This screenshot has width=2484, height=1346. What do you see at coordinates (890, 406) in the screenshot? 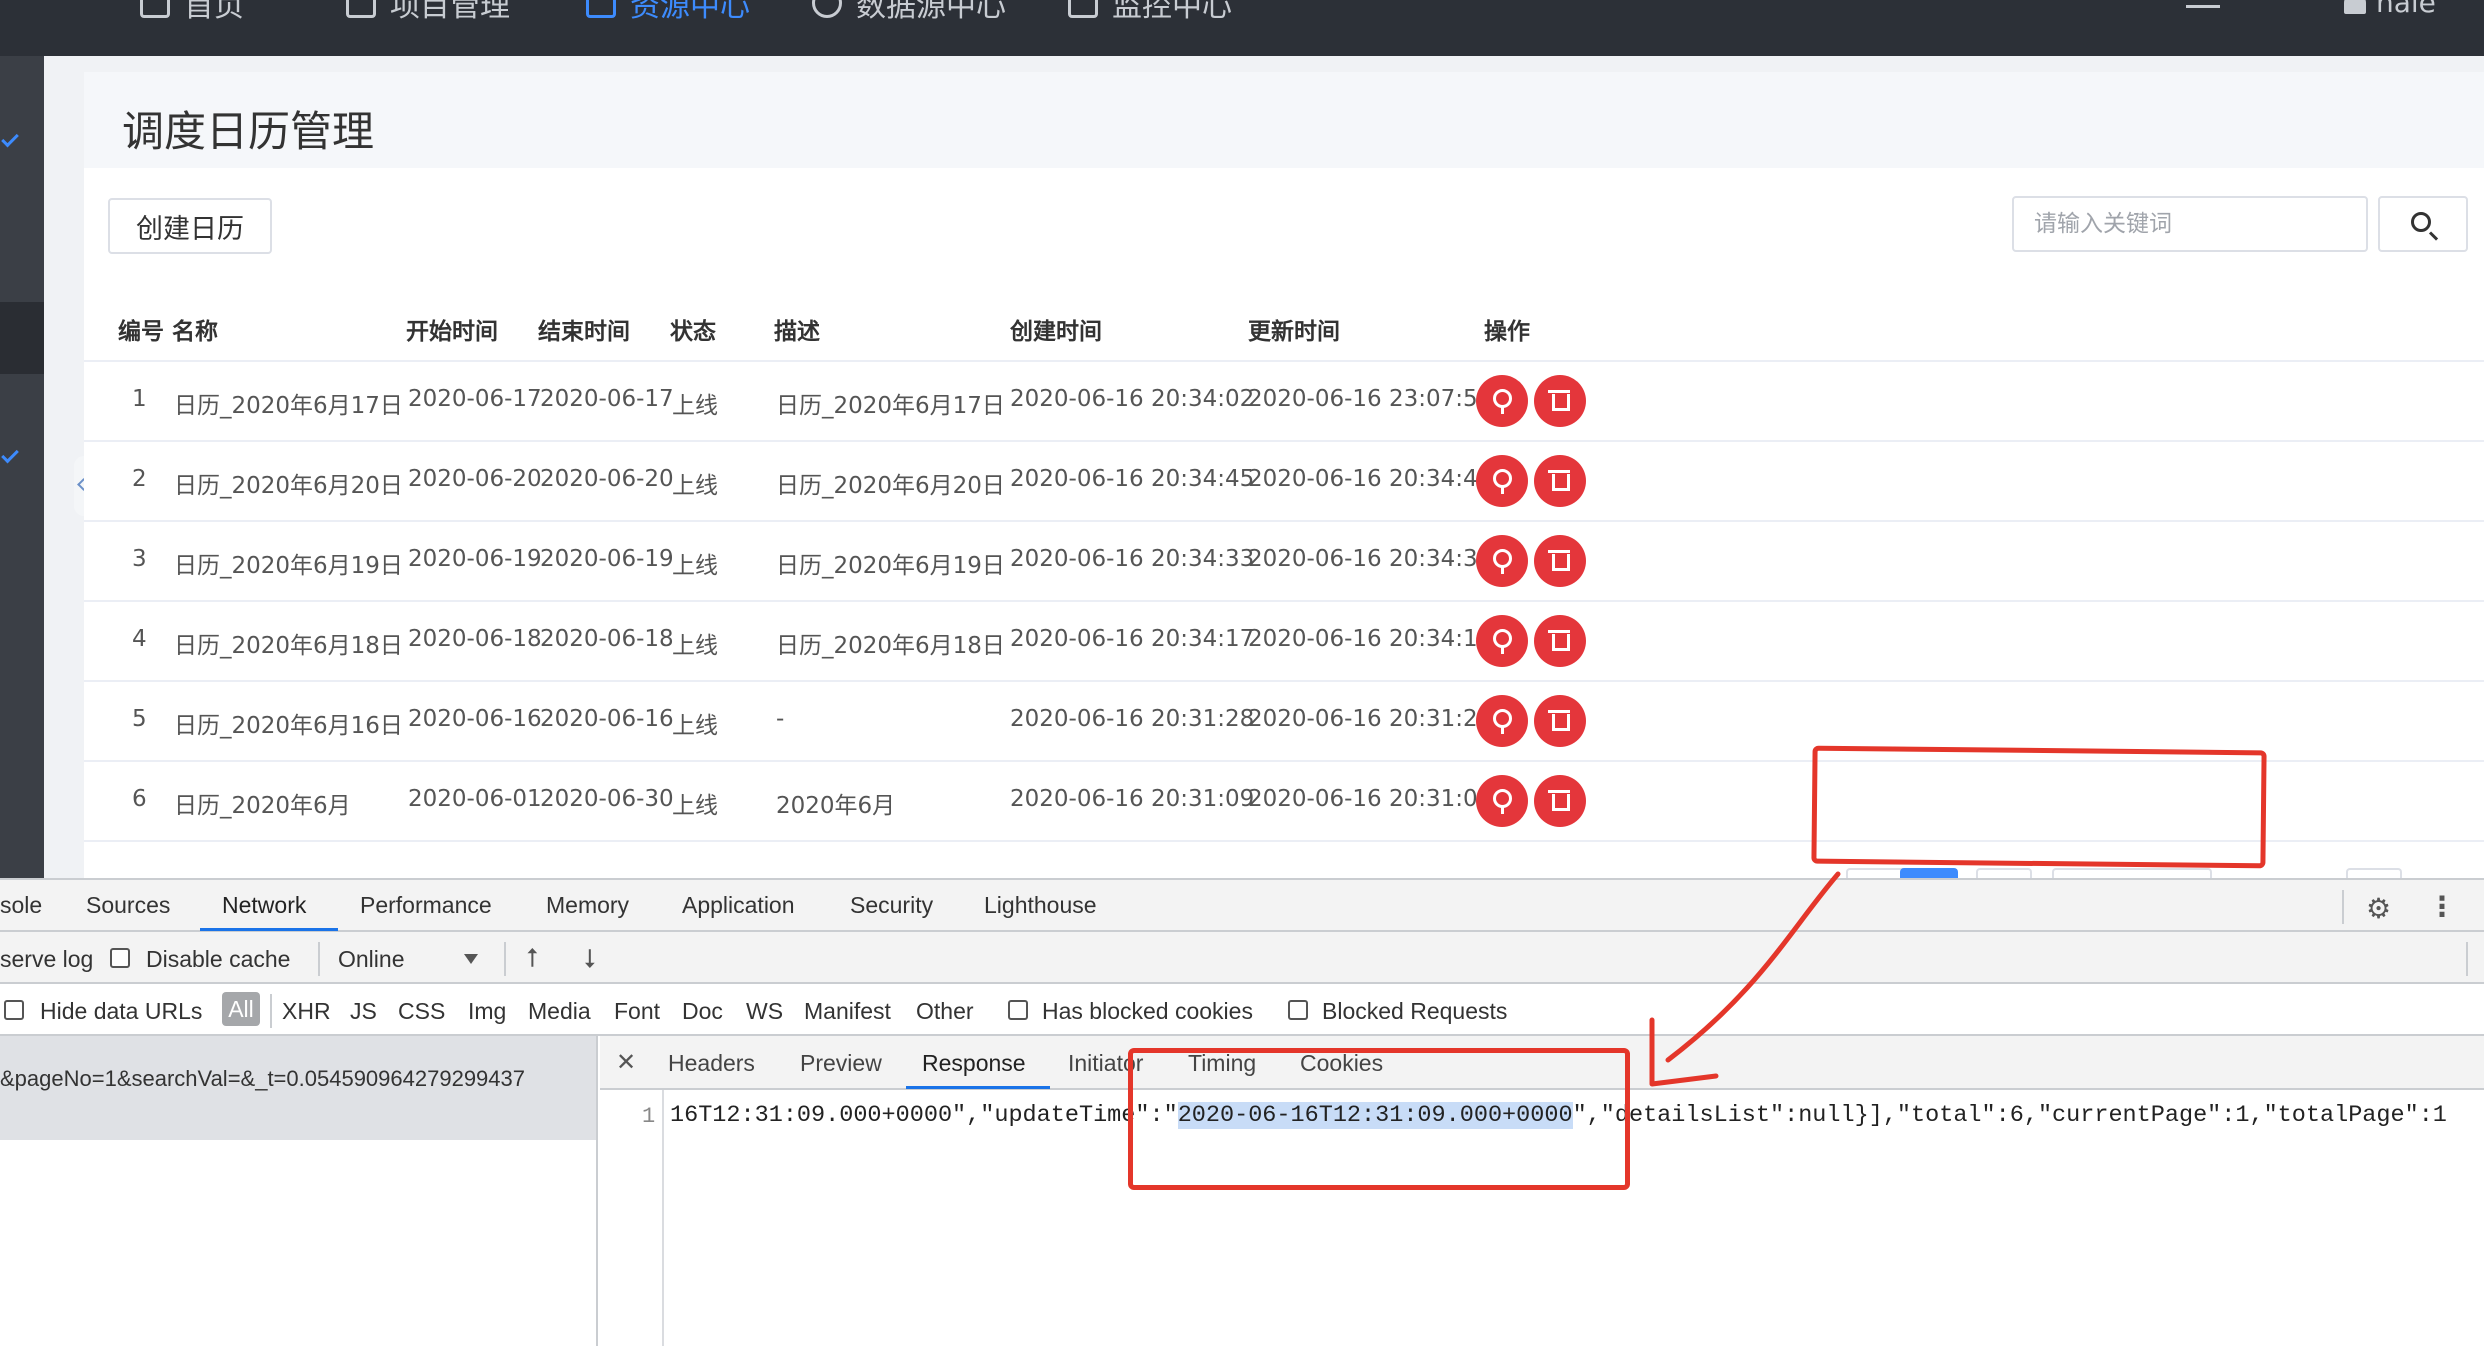
I see `cell-desc: 日历_2020年6月17日` at bounding box center [890, 406].